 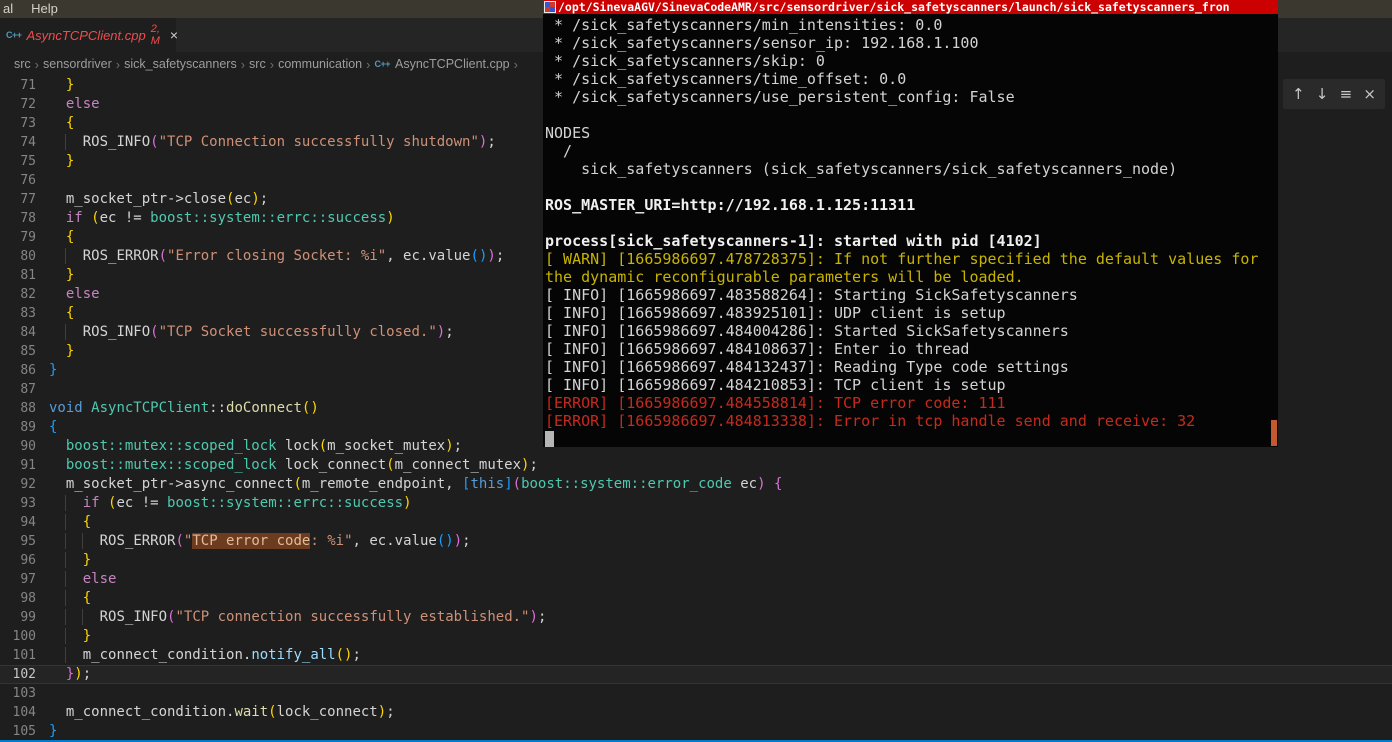 What do you see at coordinates (28, 313) in the screenshot?
I see `line-number: 83` at bounding box center [28, 313].